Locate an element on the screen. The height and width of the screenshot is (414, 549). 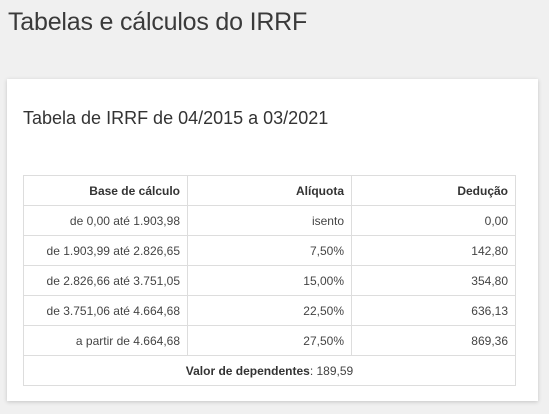
table-row: de 2.826,66 até 3.751,05 15,00% 354,80 is located at coordinates (269, 280).